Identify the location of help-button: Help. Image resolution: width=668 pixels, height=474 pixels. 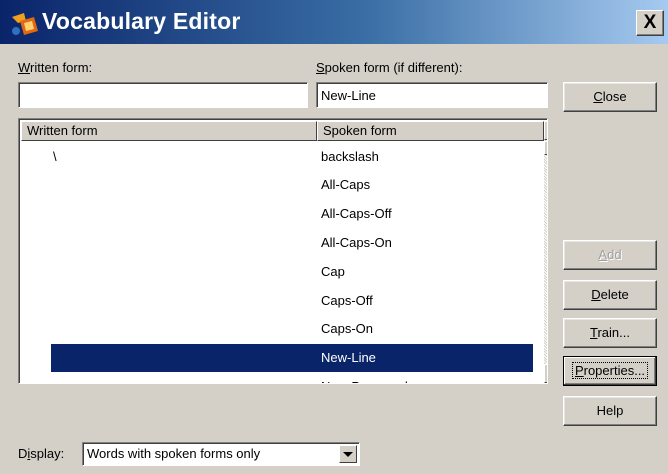
(610, 411).